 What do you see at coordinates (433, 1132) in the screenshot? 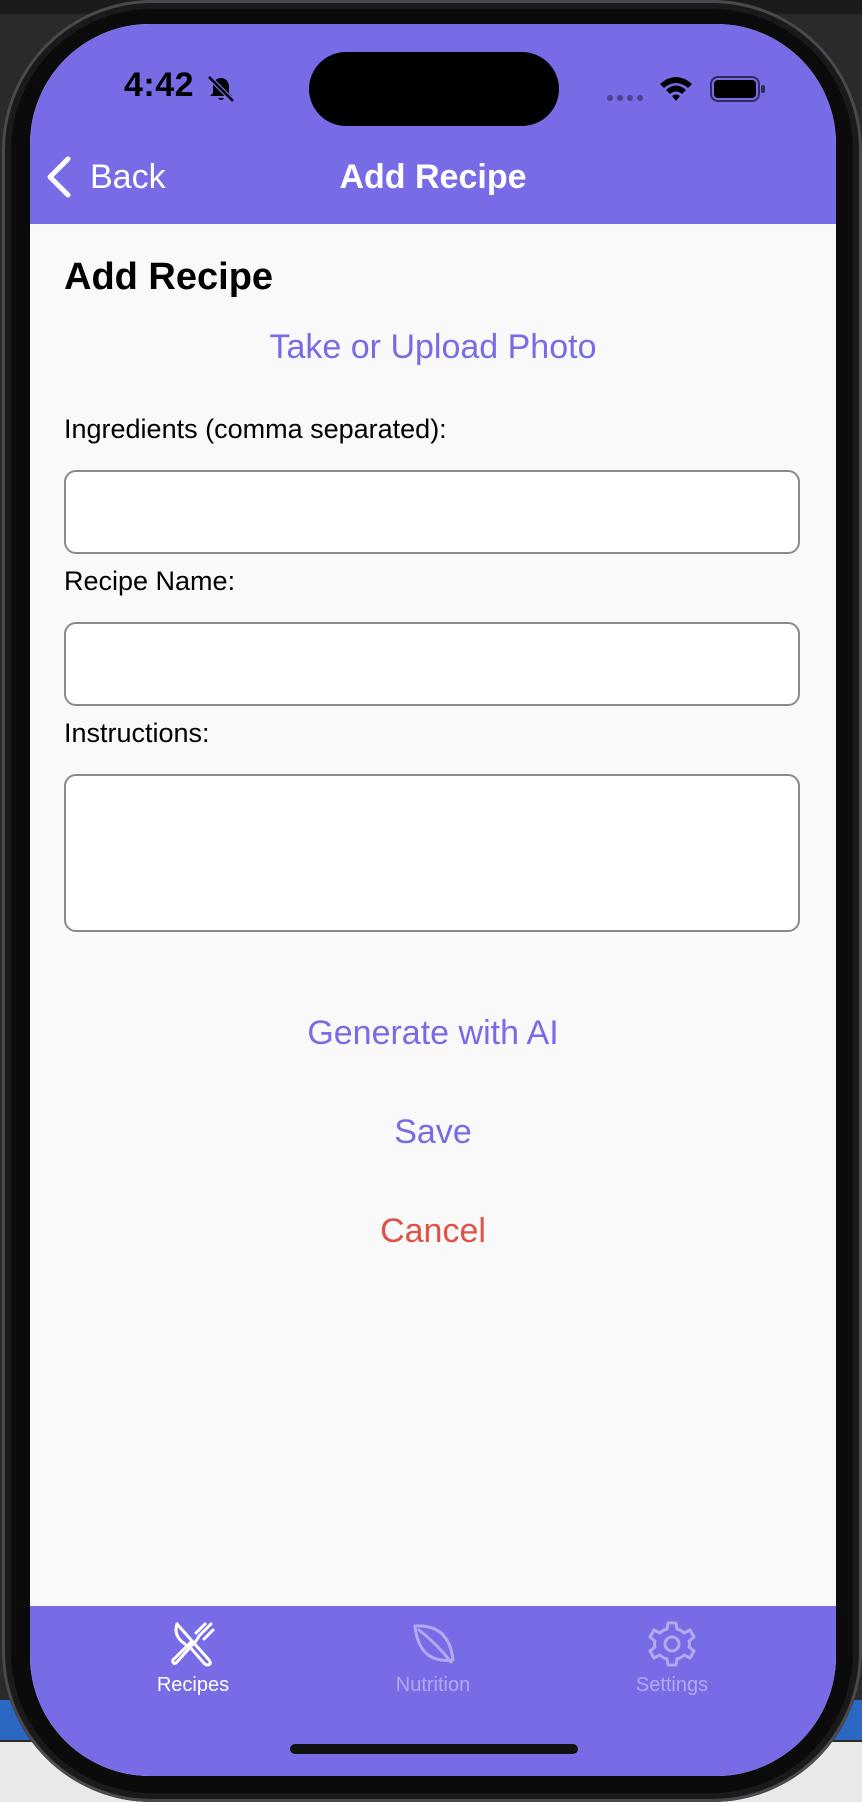
I see `save-button: Save` at bounding box center [433, 1132].